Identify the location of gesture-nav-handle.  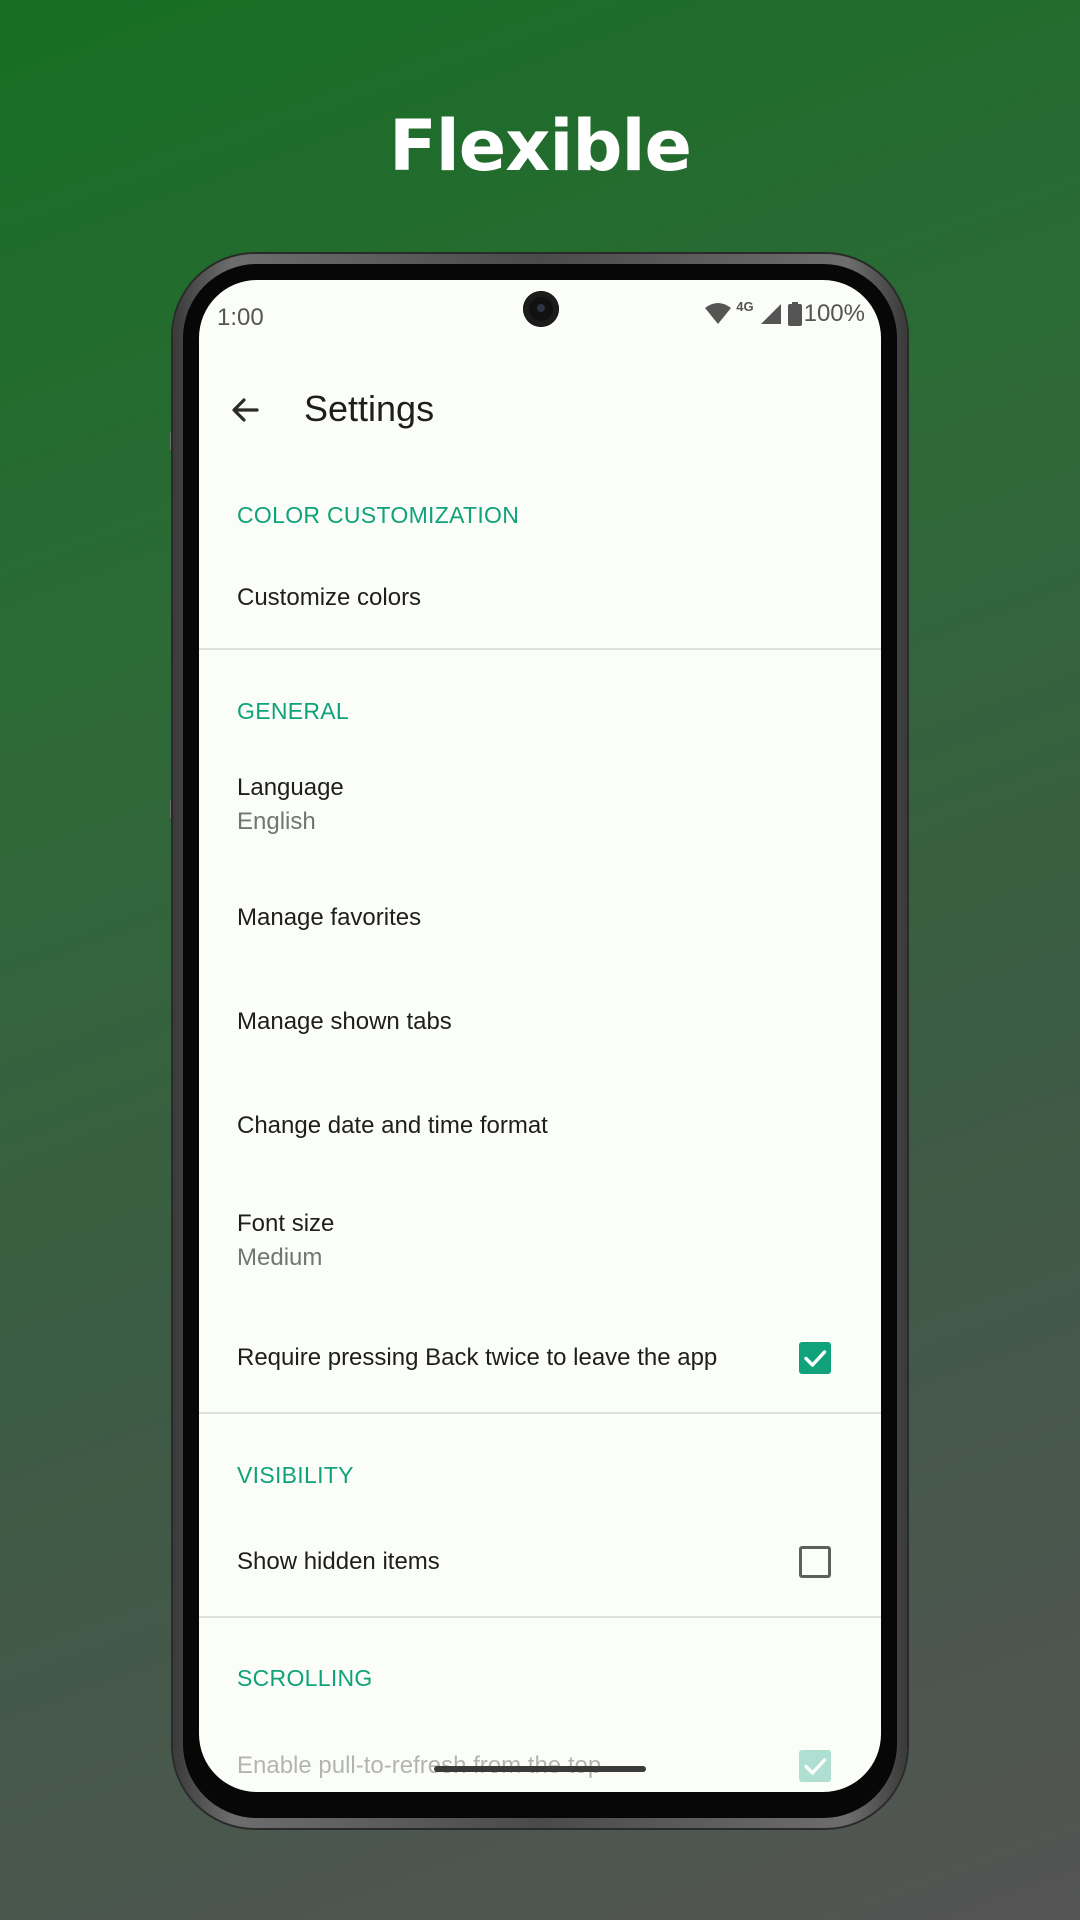
(540, 1769).